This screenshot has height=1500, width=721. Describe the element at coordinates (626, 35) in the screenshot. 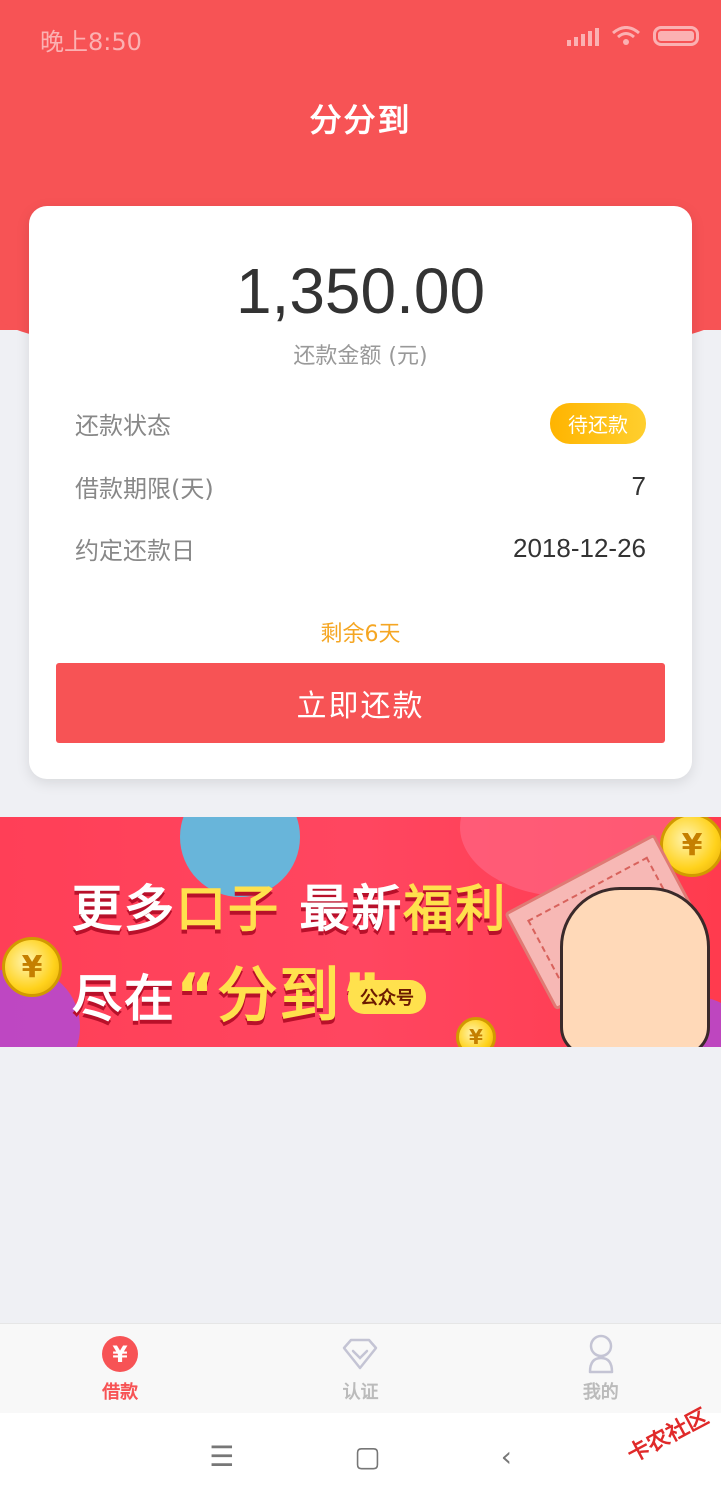

I see `wifi-icon` at that location.